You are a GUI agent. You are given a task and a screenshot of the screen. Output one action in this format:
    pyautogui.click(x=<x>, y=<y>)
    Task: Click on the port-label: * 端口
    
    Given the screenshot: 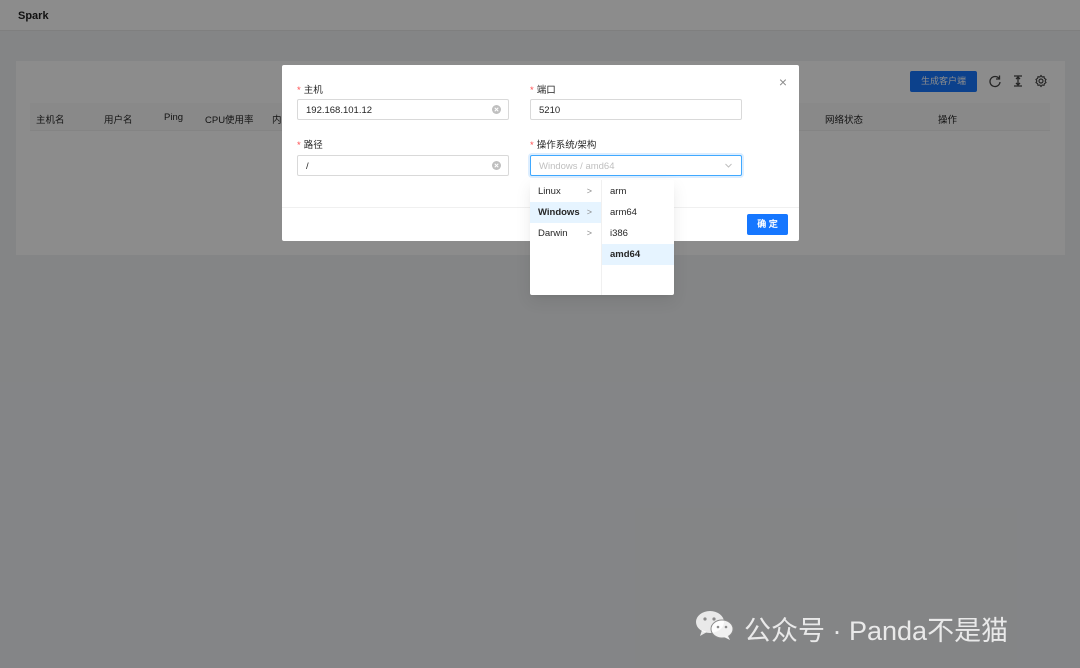 What is the action you would take?
    pyautogui.click(x=543, y=90)
    